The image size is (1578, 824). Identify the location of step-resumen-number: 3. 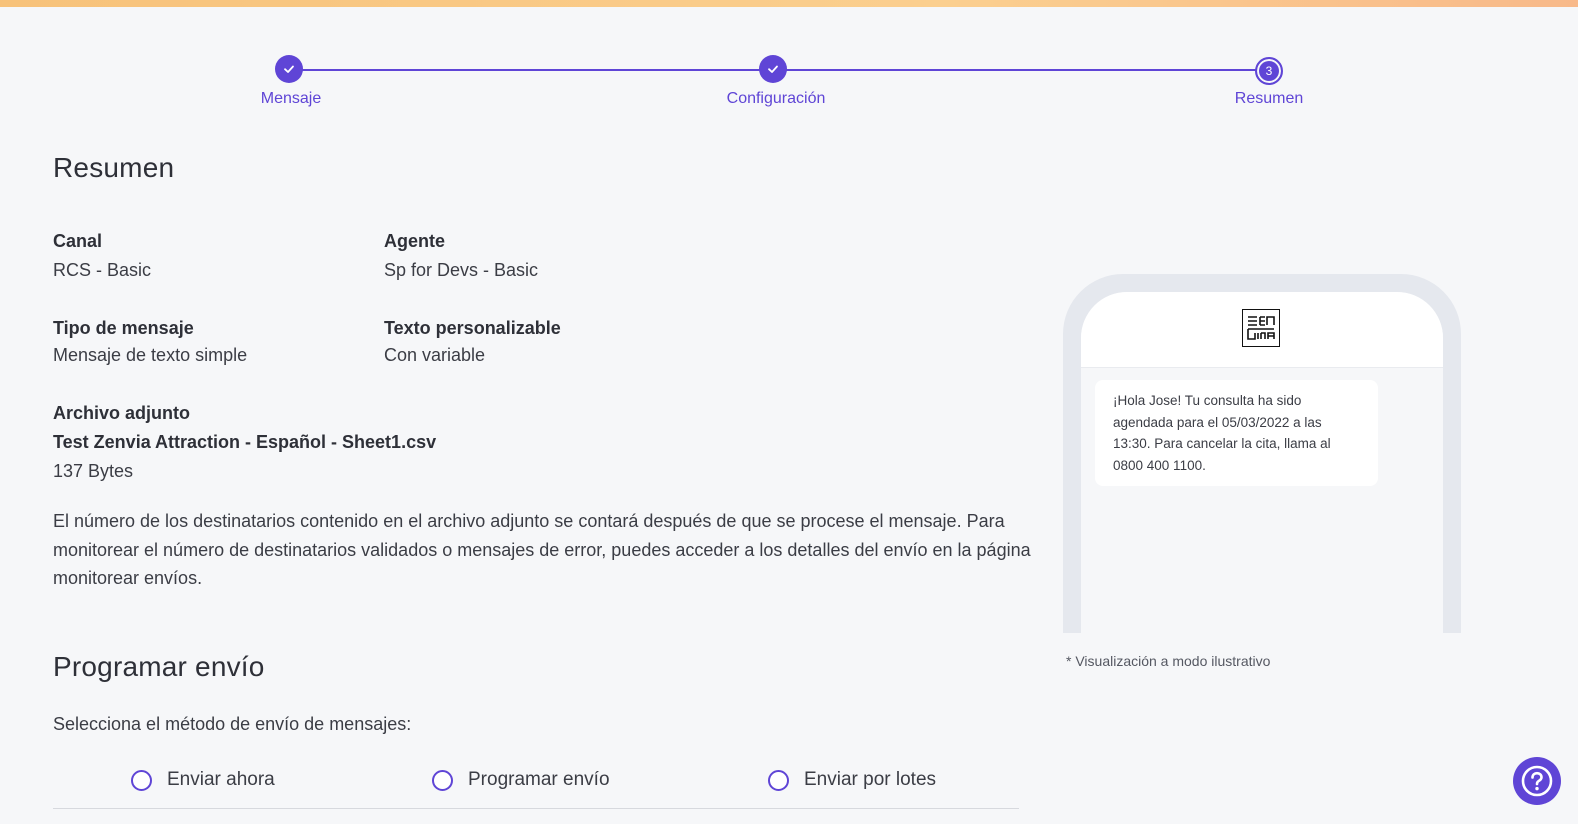
(1269, 71).